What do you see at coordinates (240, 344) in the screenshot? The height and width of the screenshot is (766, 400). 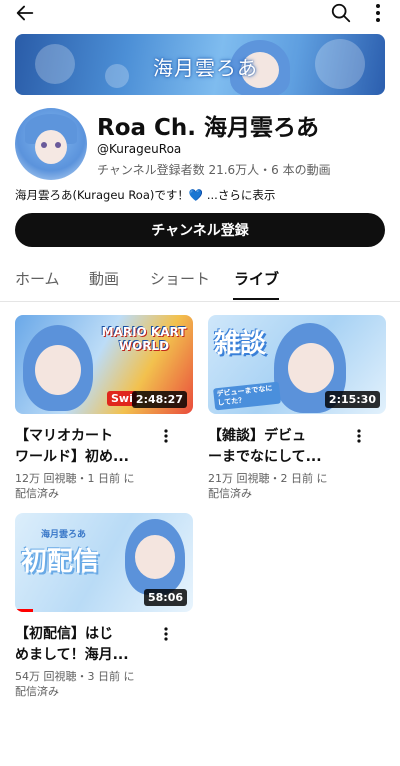 I see `thumbnail-logo-text: 雑談` at bounding box center [240, 344].